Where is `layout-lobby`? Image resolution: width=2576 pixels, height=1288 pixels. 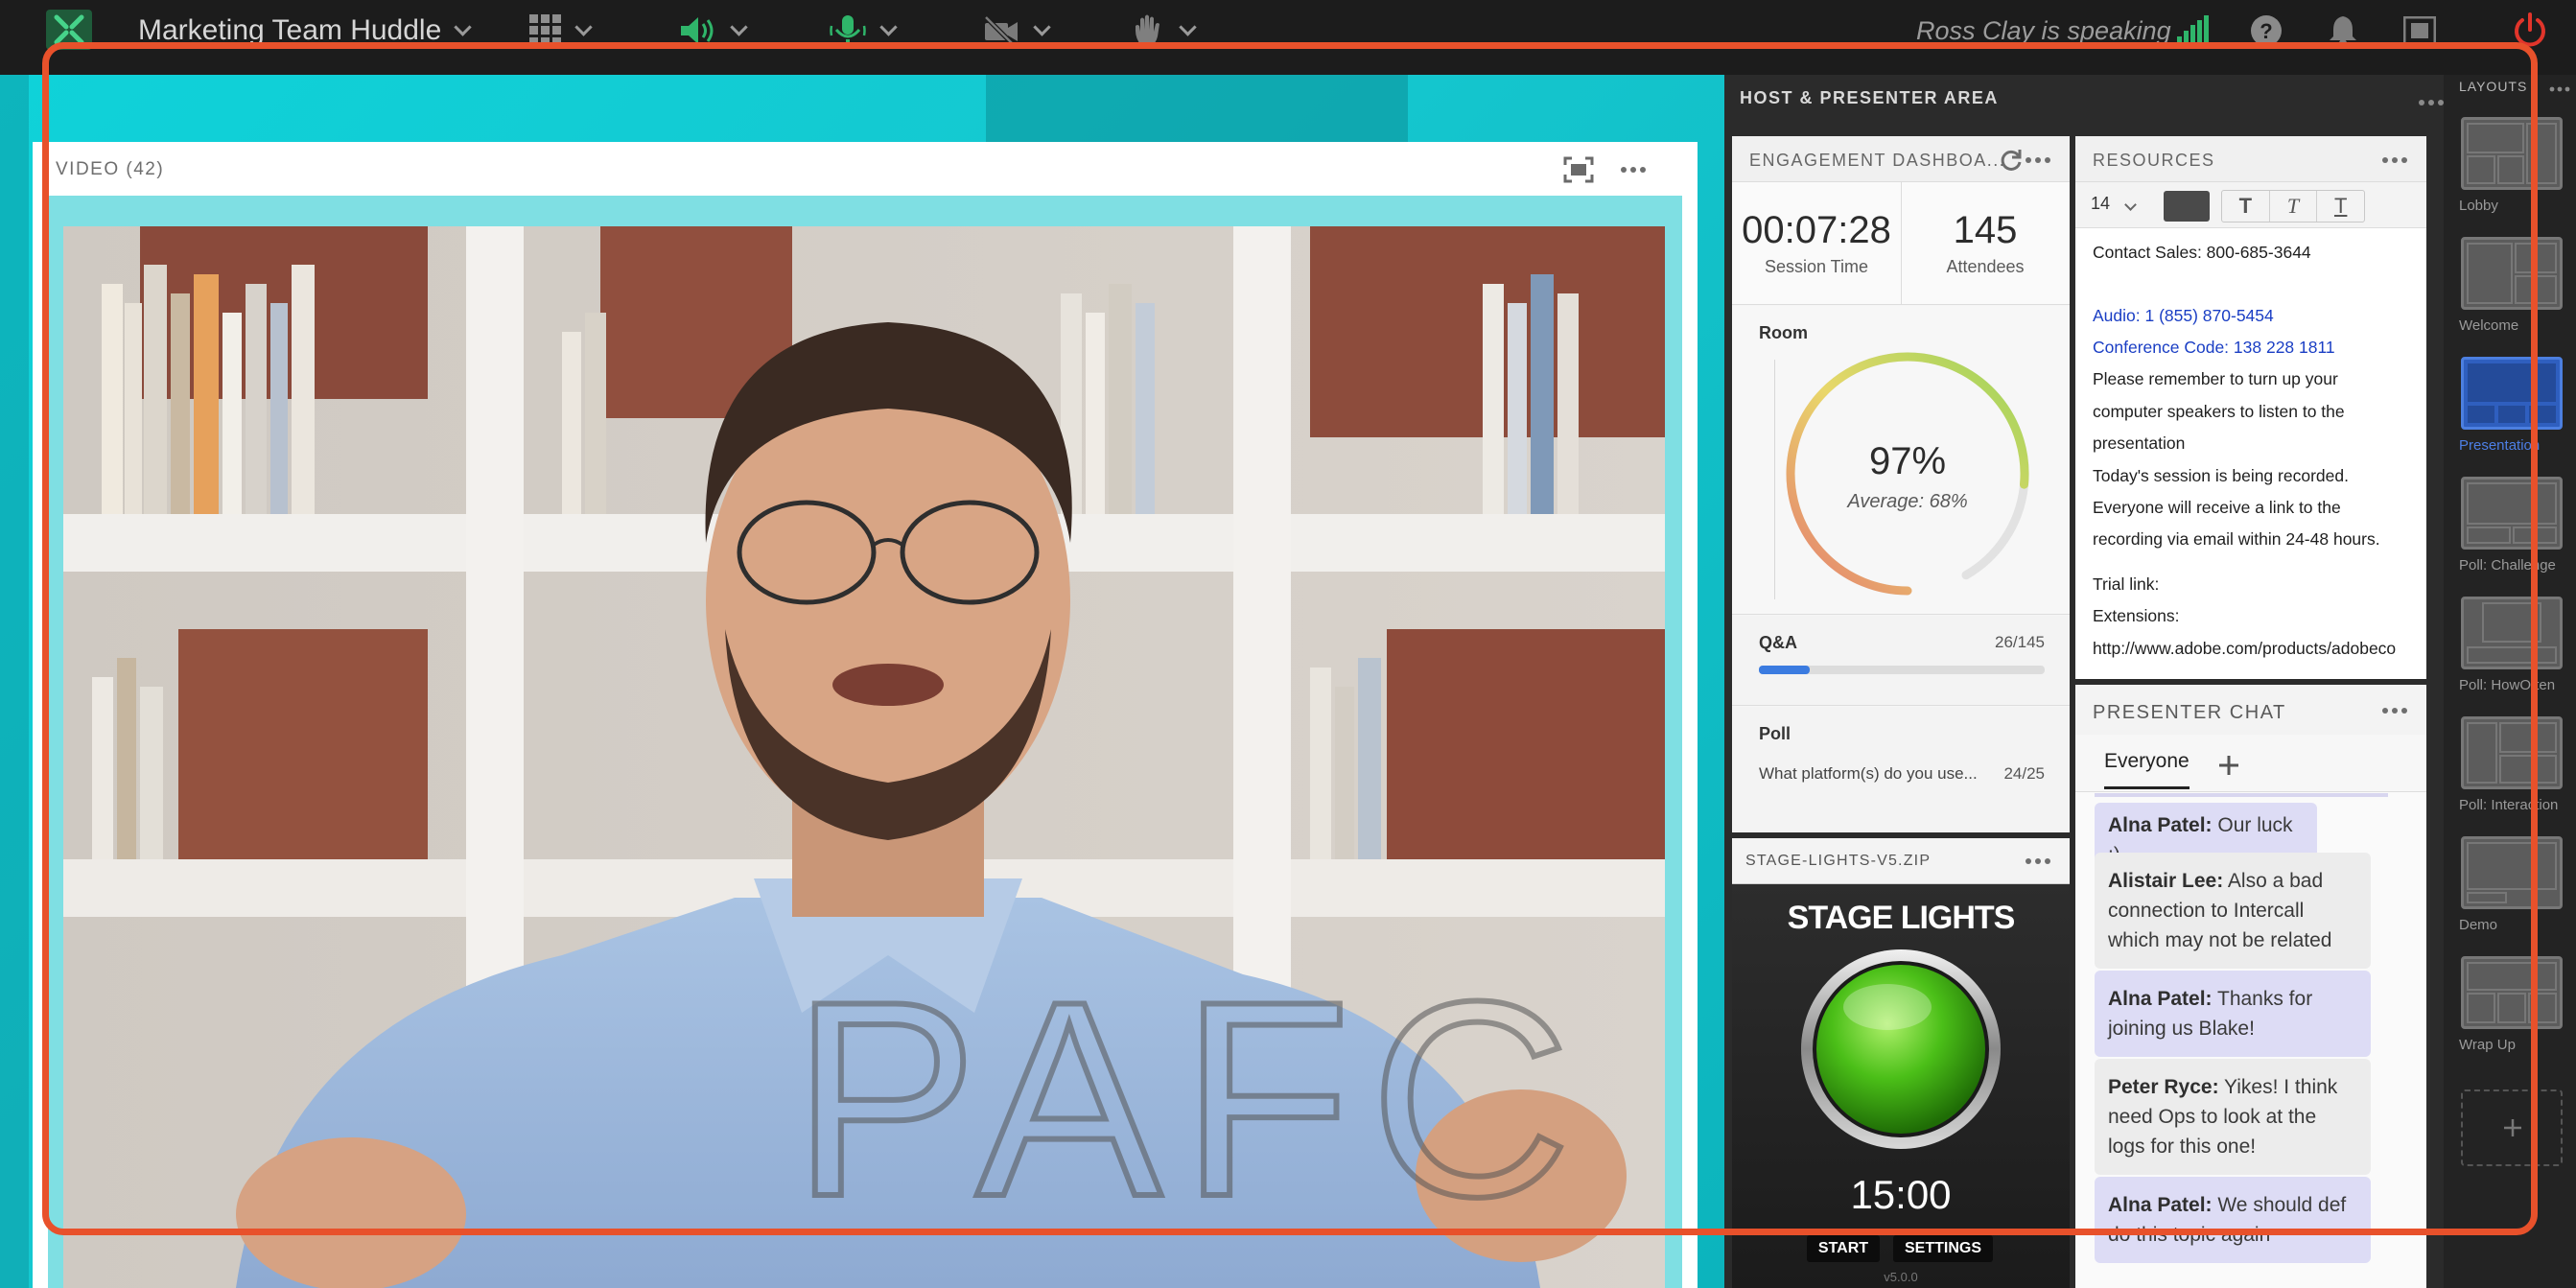
layout-lobby is located at coordinates (2512, 153).